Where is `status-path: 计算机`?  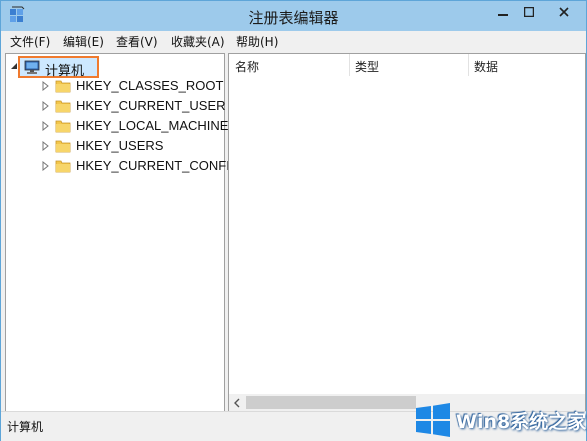
status-path: 计算机 is located at coordinates (25, 427).